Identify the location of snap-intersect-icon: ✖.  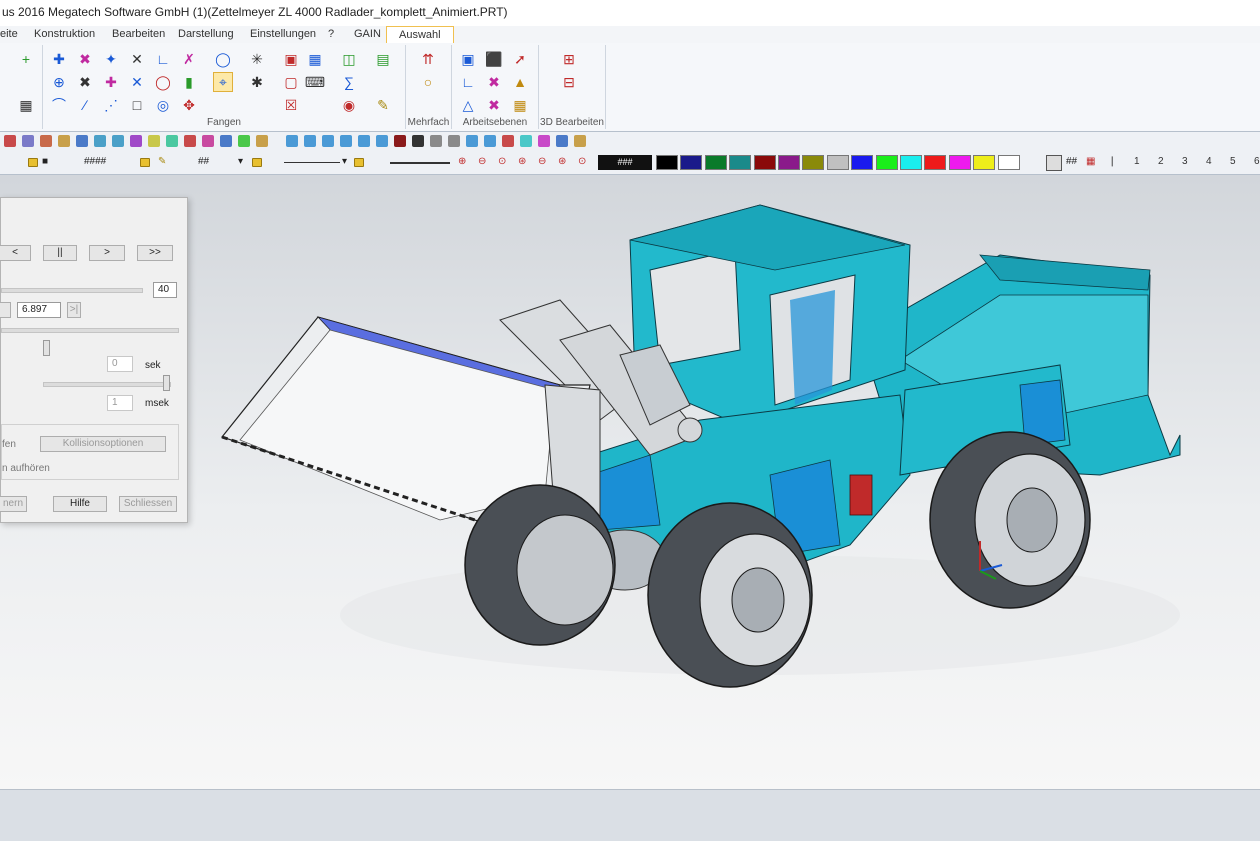
(85, 59).